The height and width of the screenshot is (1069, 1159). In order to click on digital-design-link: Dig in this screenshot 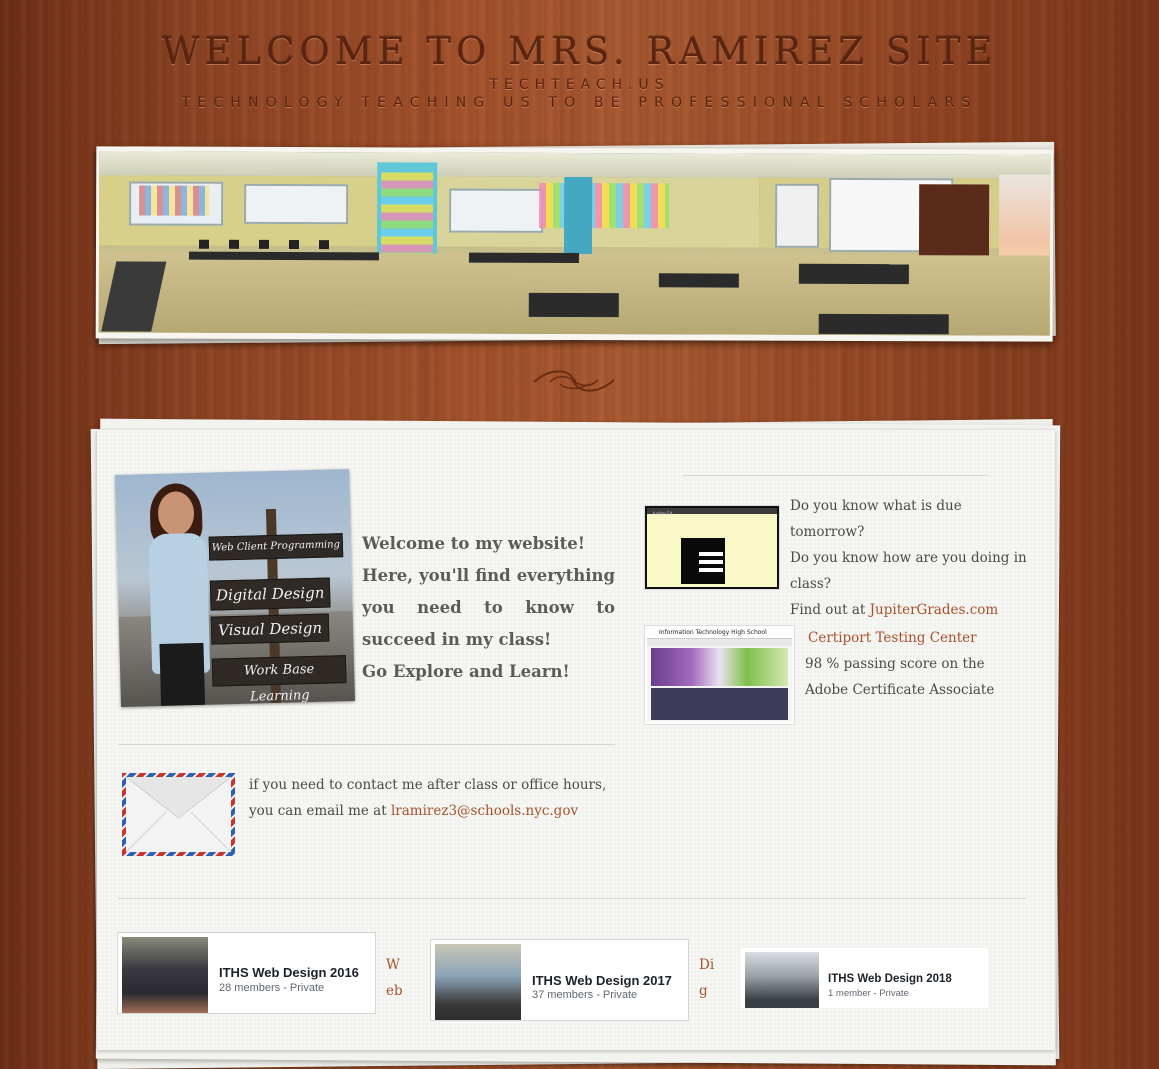, I will do `click(709, 978)`.